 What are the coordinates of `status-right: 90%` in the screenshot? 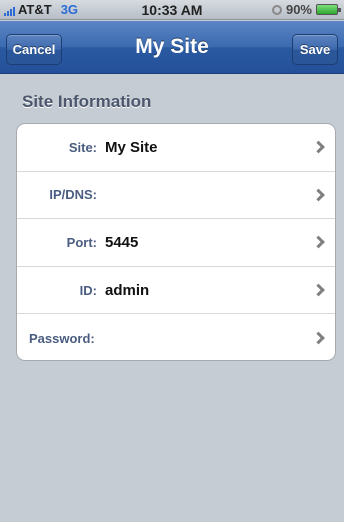 It's located at (306, 9).